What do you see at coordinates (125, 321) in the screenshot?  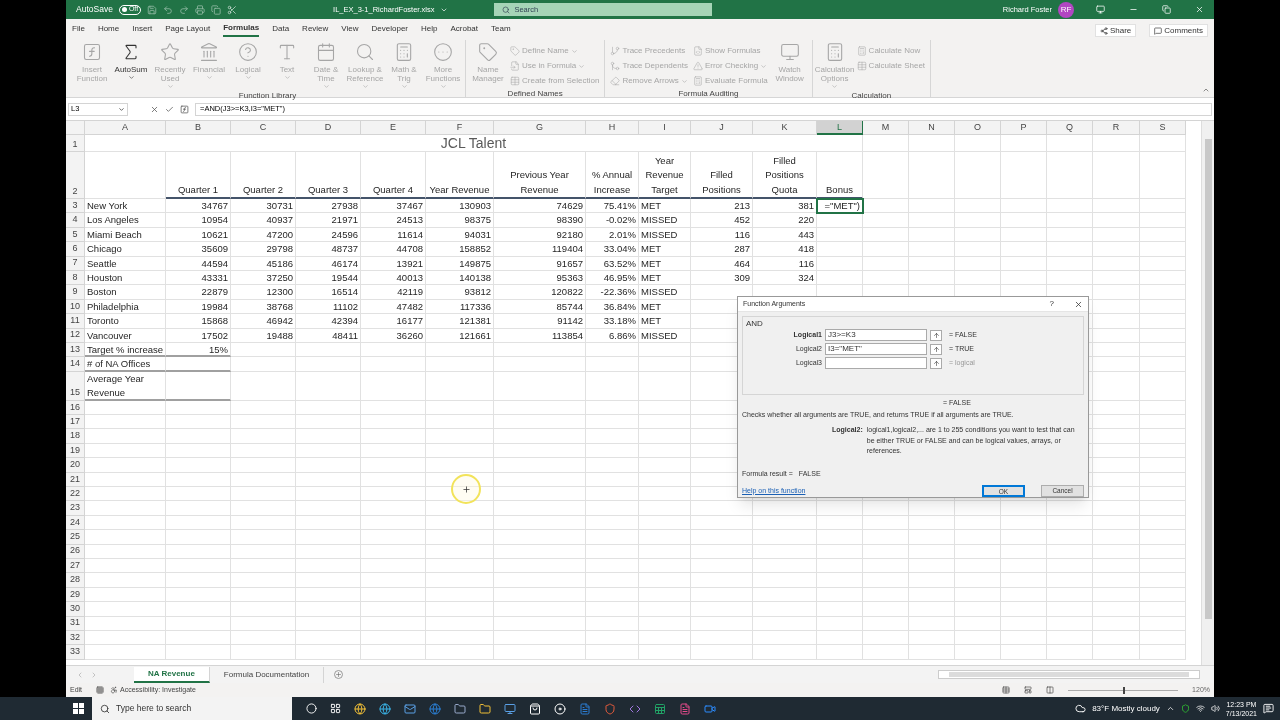 I see `cell: Toronto` at bounding box center [125, 321].